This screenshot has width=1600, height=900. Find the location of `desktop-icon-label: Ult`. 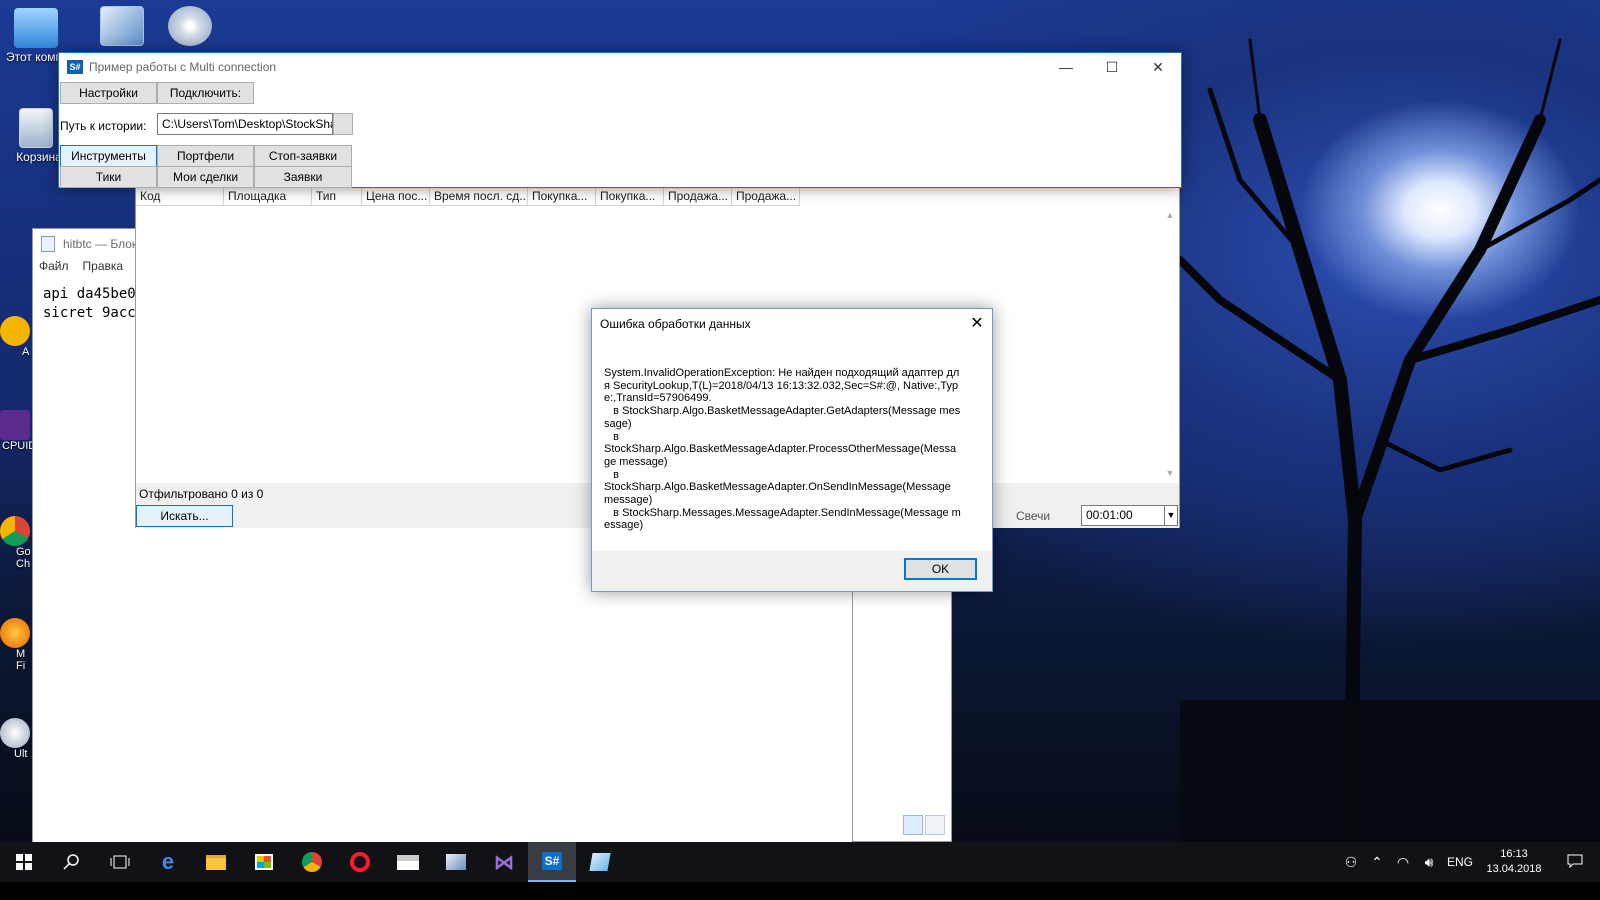

desktop-icon-label: Ult is located at coordinates (21, 754).